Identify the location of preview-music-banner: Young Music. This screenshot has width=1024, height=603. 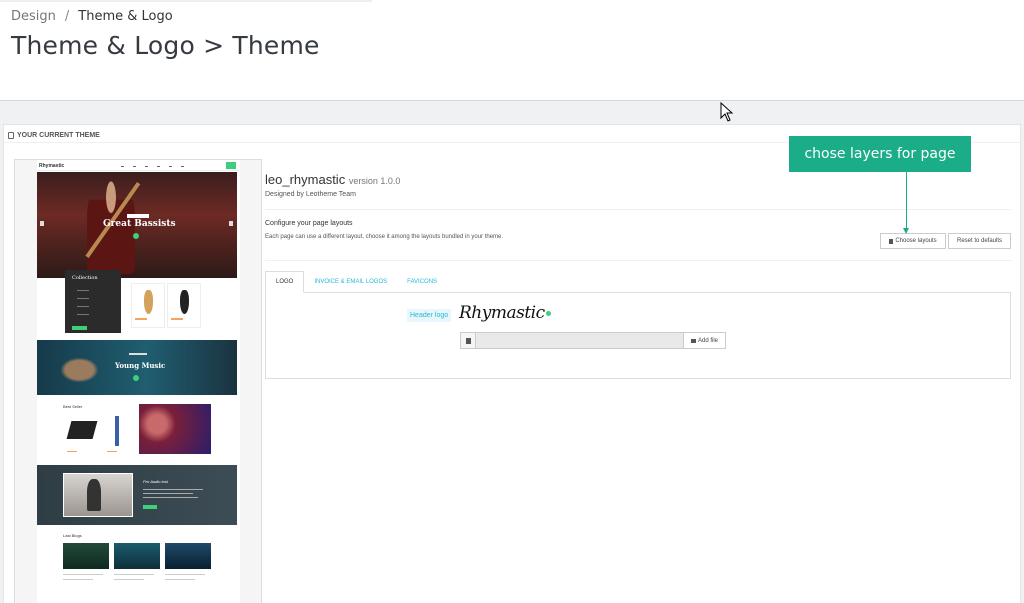
(137, 367).